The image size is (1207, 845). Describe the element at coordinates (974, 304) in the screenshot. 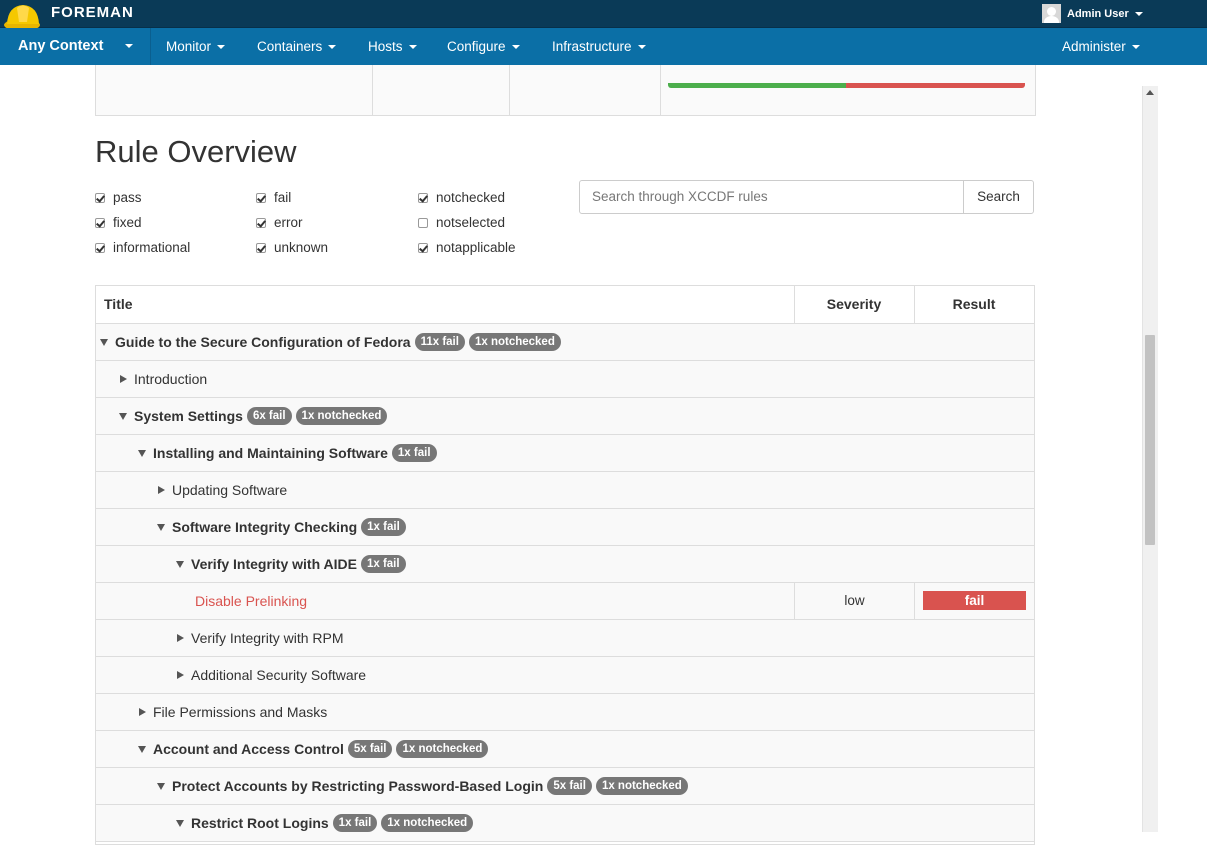

I see `column-result: Result` at that location.